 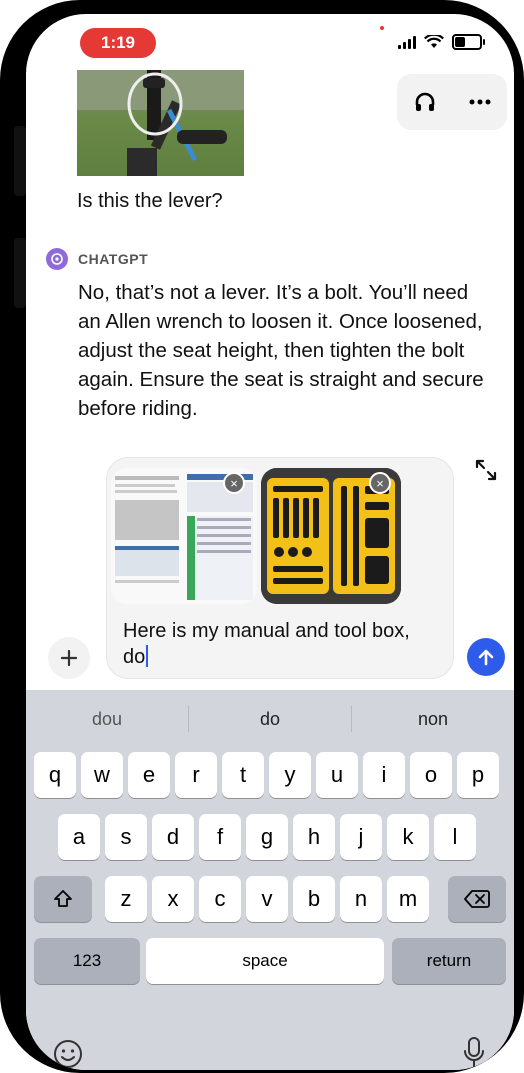 I want to click on expand-composer-button, so click(x=486, y=470).